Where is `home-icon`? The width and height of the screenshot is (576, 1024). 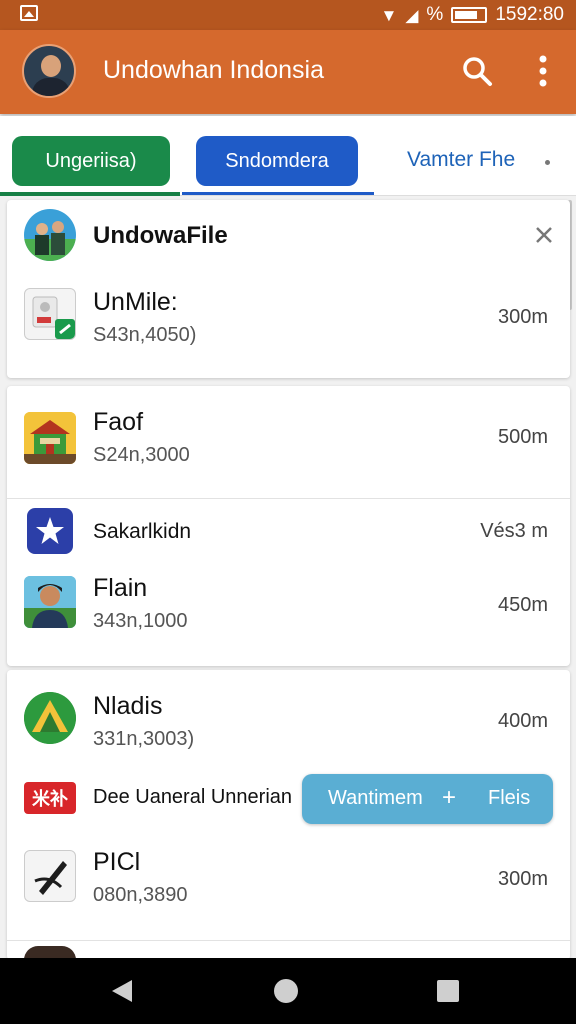 home-icon is located at coordinates (286, 991).